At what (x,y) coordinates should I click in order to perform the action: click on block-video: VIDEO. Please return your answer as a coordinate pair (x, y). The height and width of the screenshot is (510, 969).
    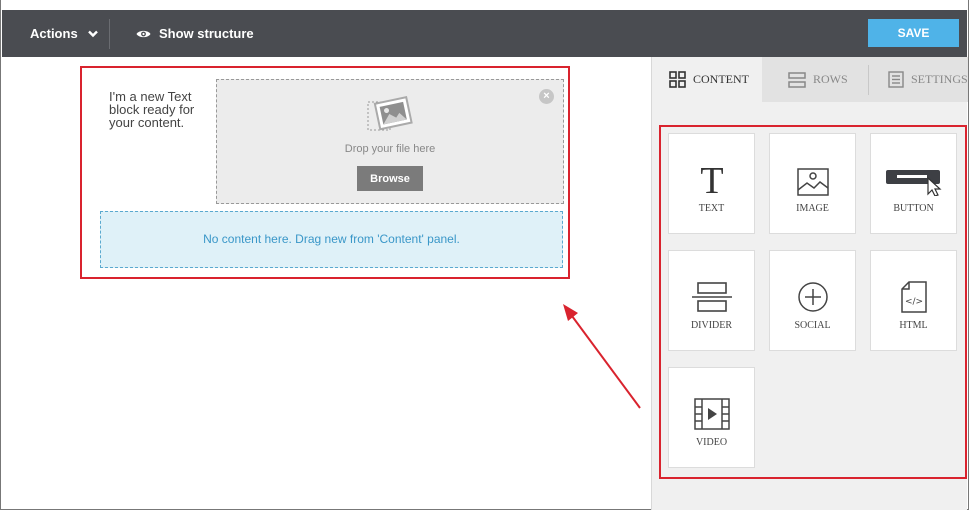
    Looking at the image, I should click on (711, 417).